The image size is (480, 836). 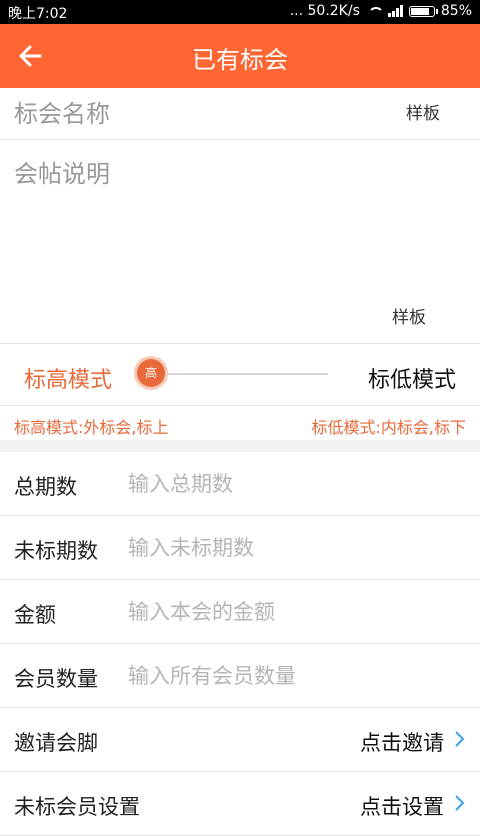 What do you see at coordinates (91, 427) in the screenshot?
I see `mode-high-desc: 标高模式:外标会,标上` at bounding box center [91, 427].